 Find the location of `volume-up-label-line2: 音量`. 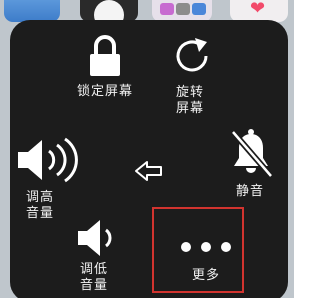

volume-up-label-line2: 音量 is located at coordinates (39, 213).